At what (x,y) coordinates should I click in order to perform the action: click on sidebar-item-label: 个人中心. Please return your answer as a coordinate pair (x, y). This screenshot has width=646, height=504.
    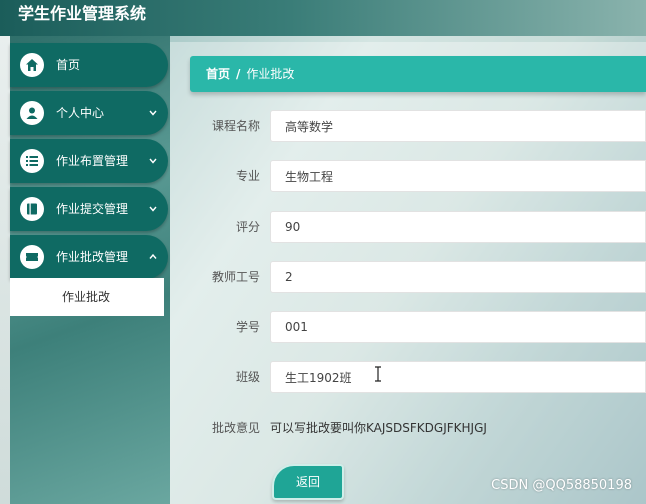
    Looking at the image, I should click on (80, 113).